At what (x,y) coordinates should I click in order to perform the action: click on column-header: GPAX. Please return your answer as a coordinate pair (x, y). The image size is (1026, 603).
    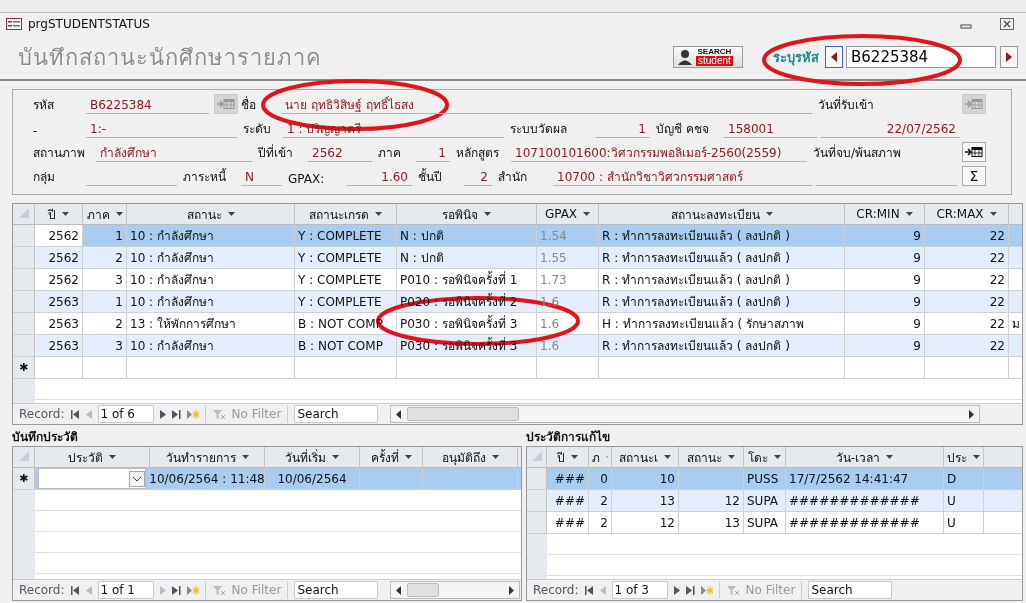
    Looking at the image, I should click on (561, 214).